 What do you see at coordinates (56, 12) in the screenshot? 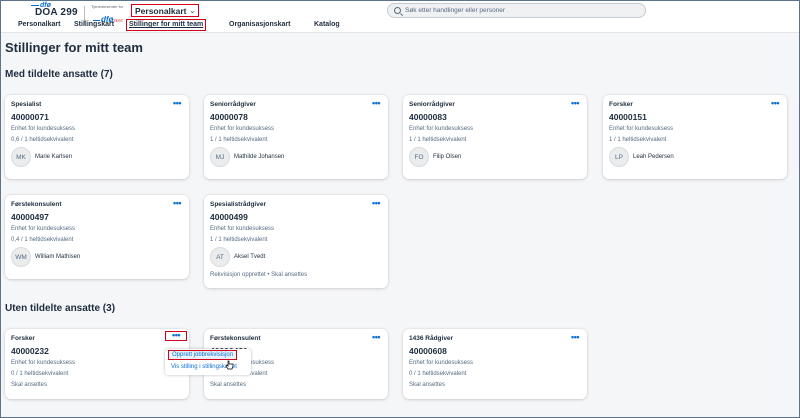
I see `app-code: DOA 299` at bounding box center [56, 12].